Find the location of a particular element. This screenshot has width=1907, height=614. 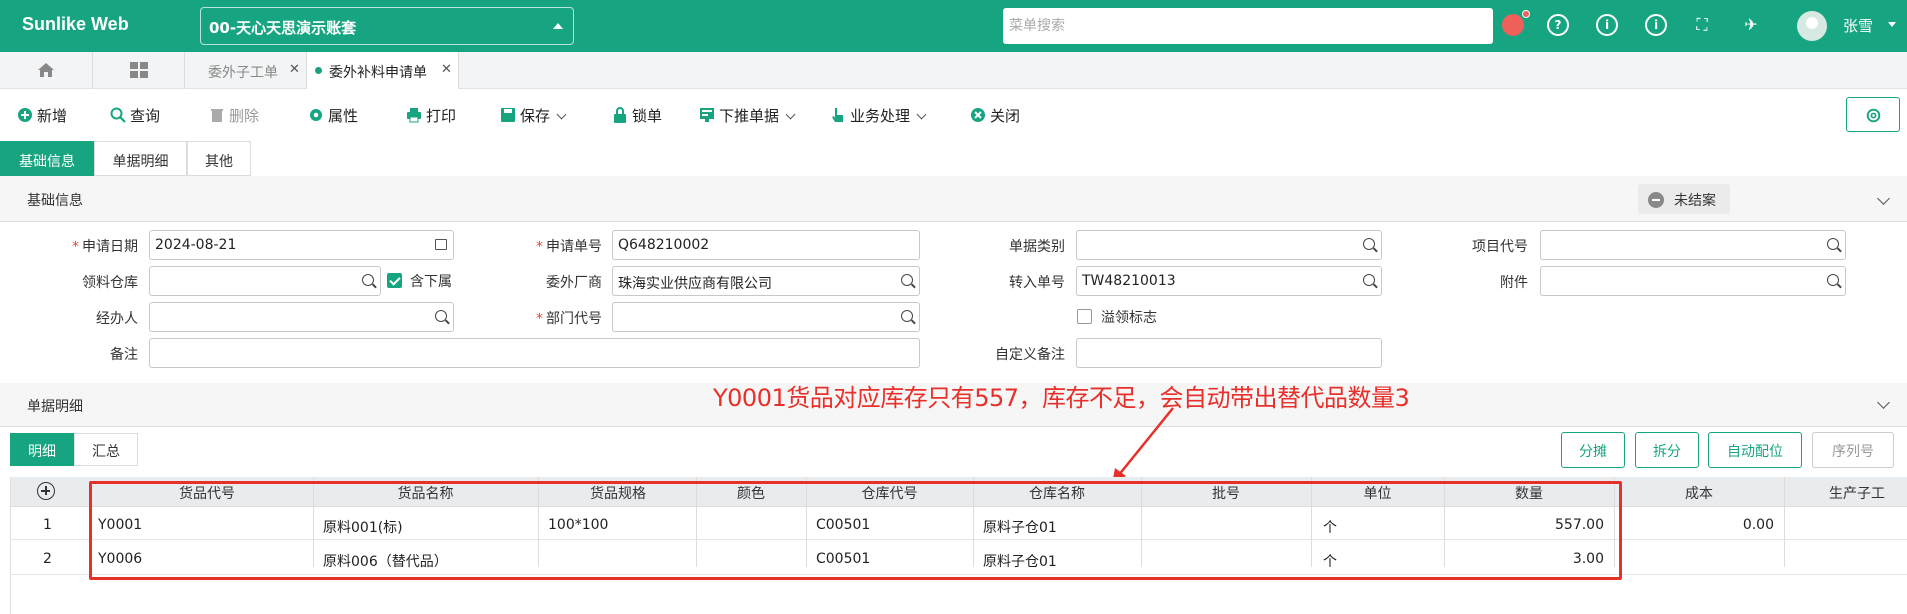

tab-label: 委外子工单 is located at coordinates (243, 73).